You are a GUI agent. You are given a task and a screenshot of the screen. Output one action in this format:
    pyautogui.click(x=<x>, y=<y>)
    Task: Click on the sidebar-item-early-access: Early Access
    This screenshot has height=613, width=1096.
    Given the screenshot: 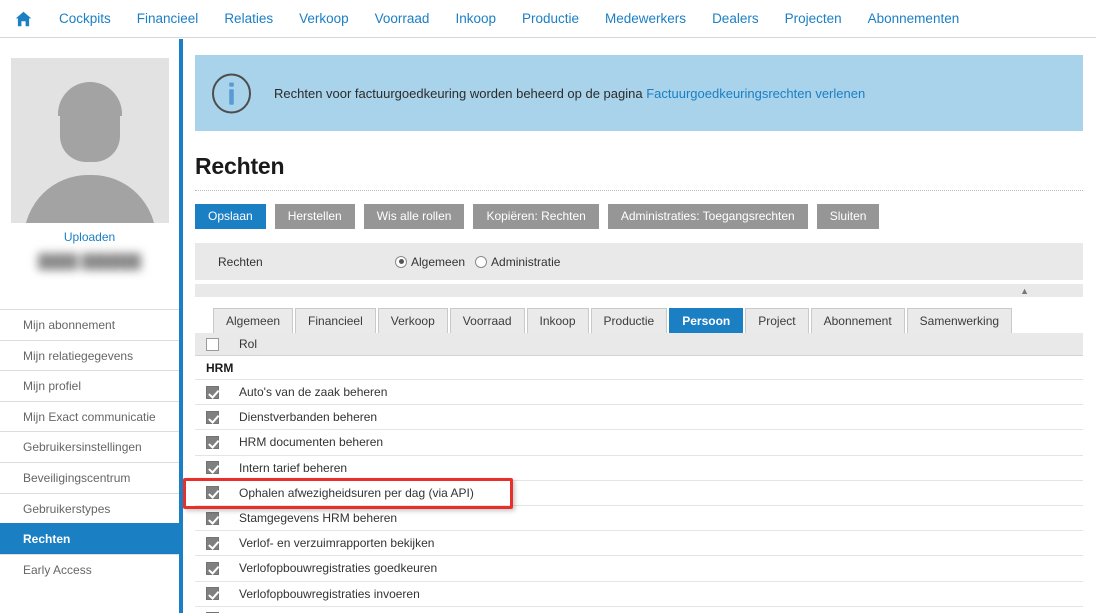 What is the action you would take?
    pyautogui.click(x=89, y=569)
    